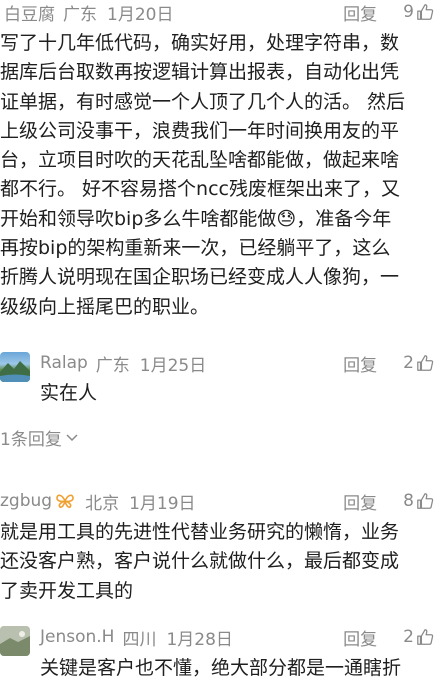  I want to click on avatar-photo-icon, so click(15, 641).